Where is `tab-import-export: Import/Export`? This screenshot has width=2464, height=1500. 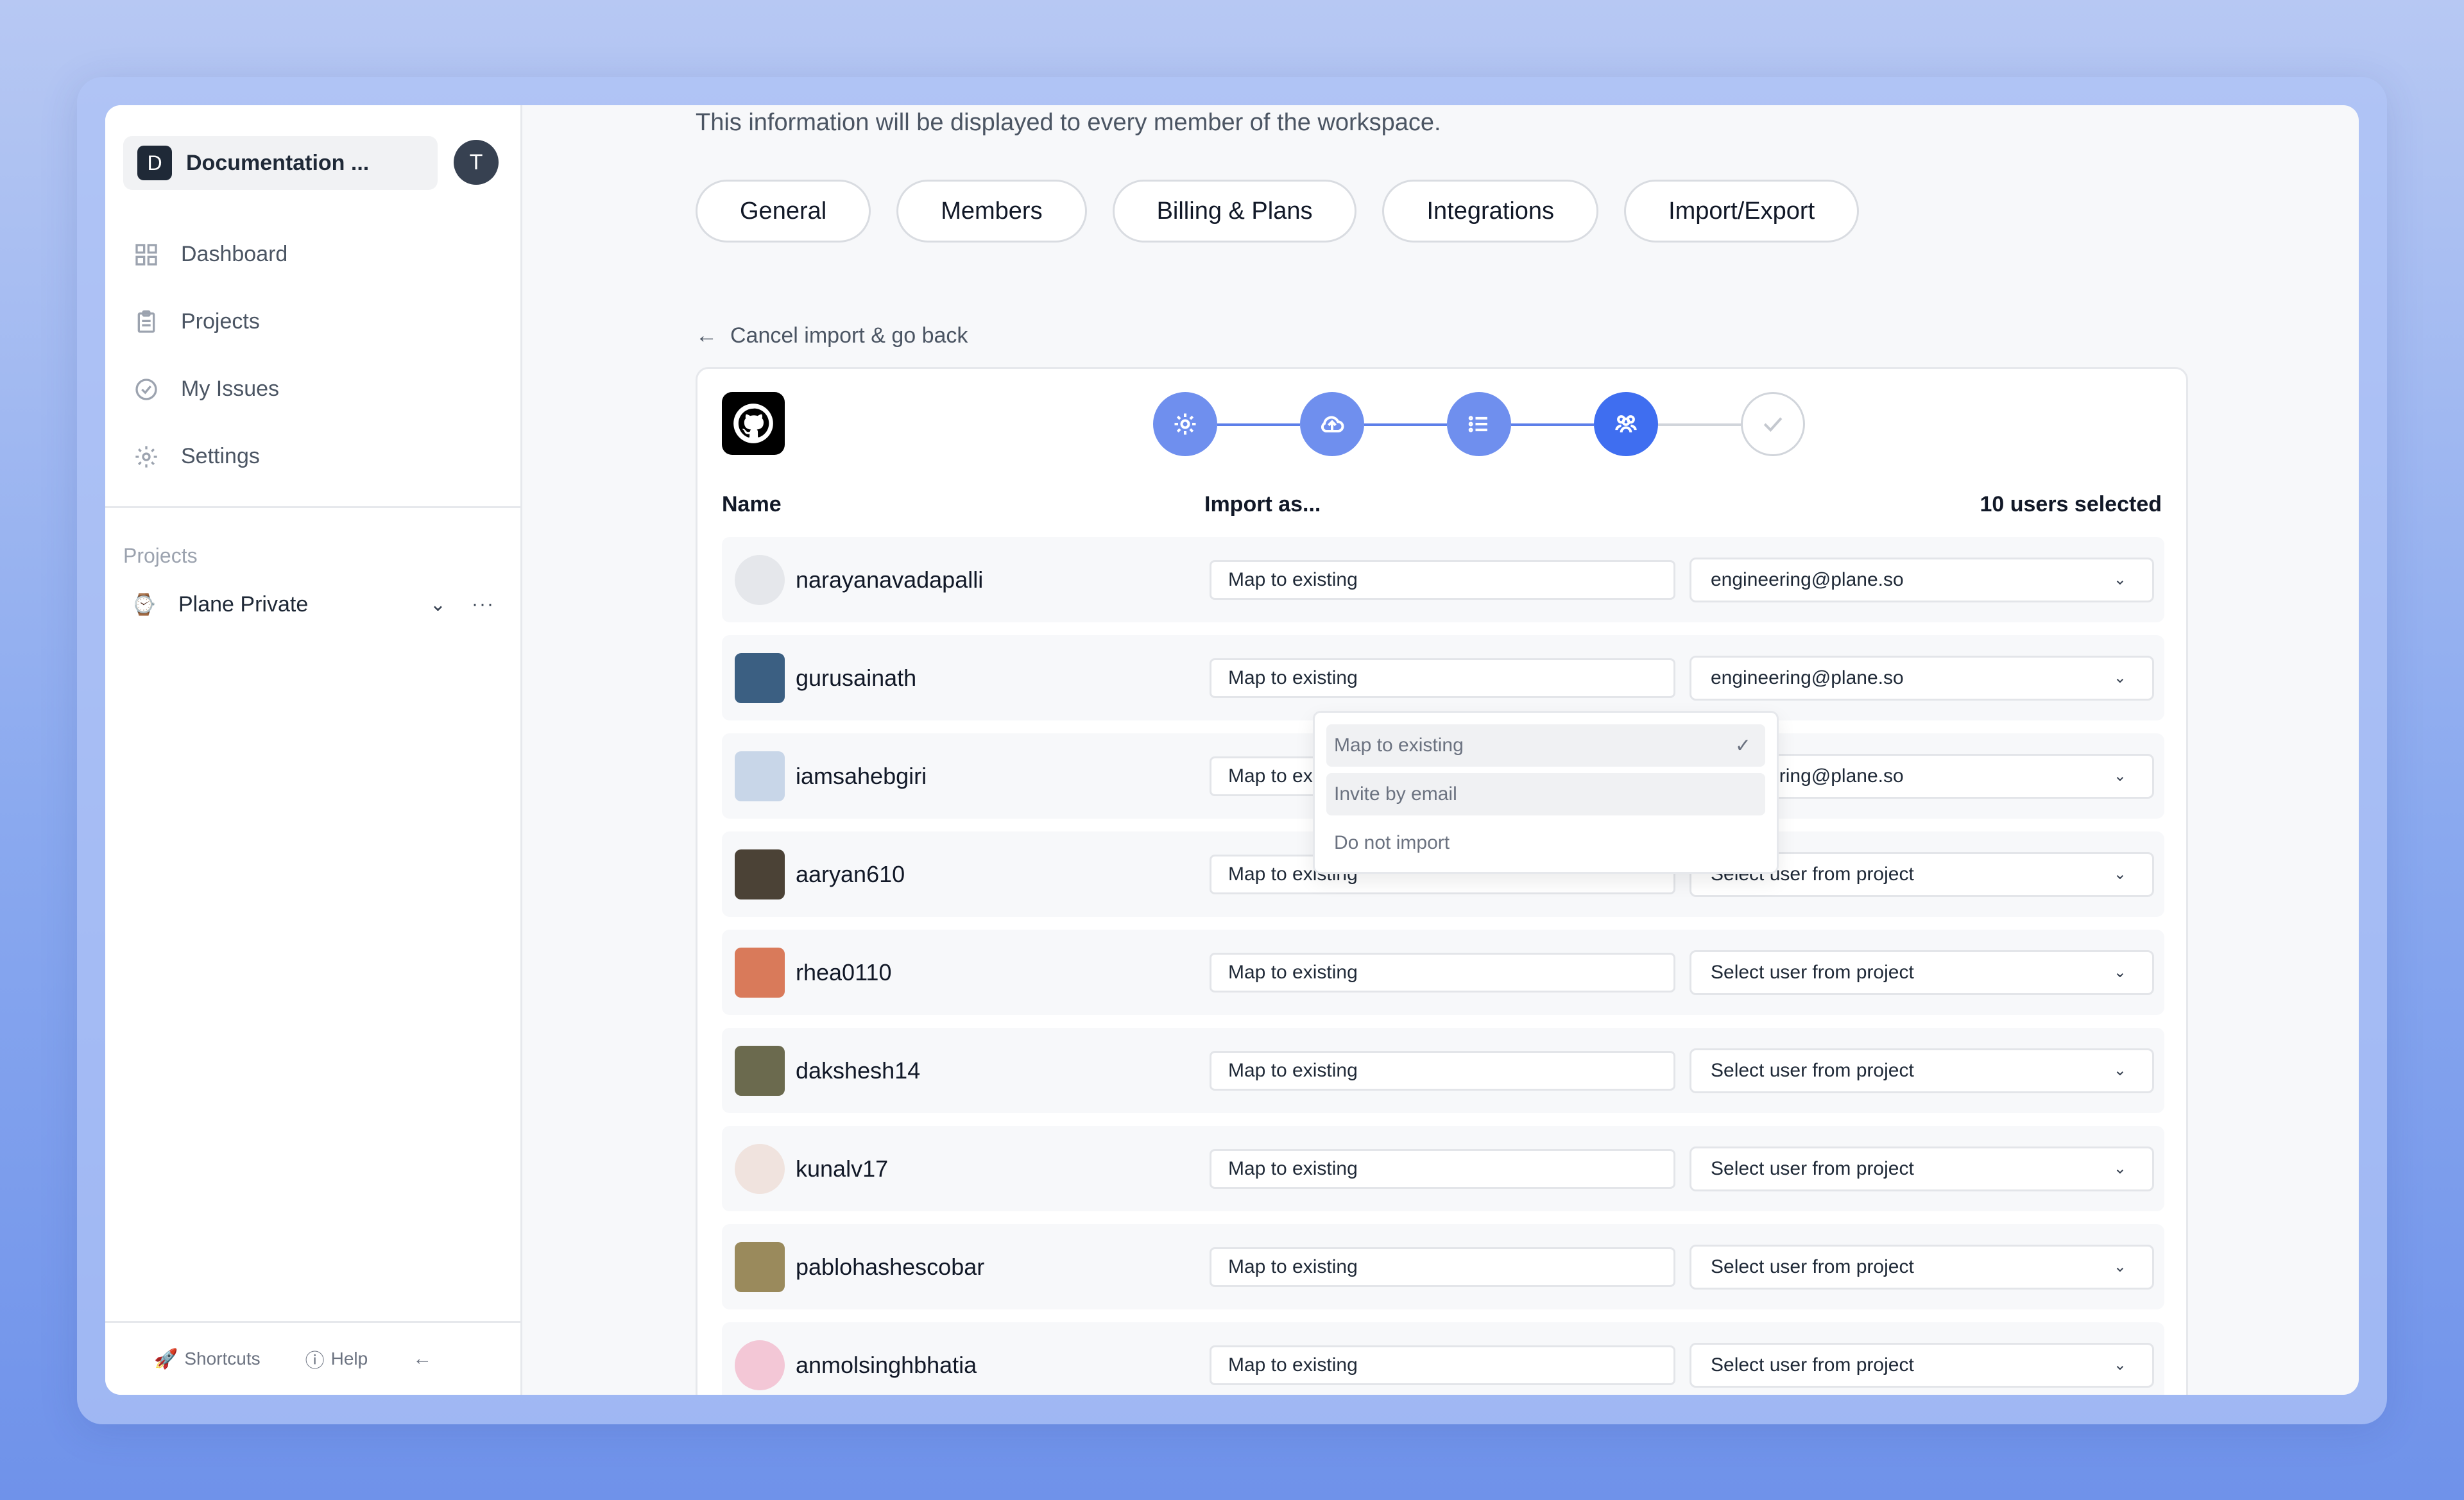
tab-import-export: Import/Export is located at coordinates (1742, 212).